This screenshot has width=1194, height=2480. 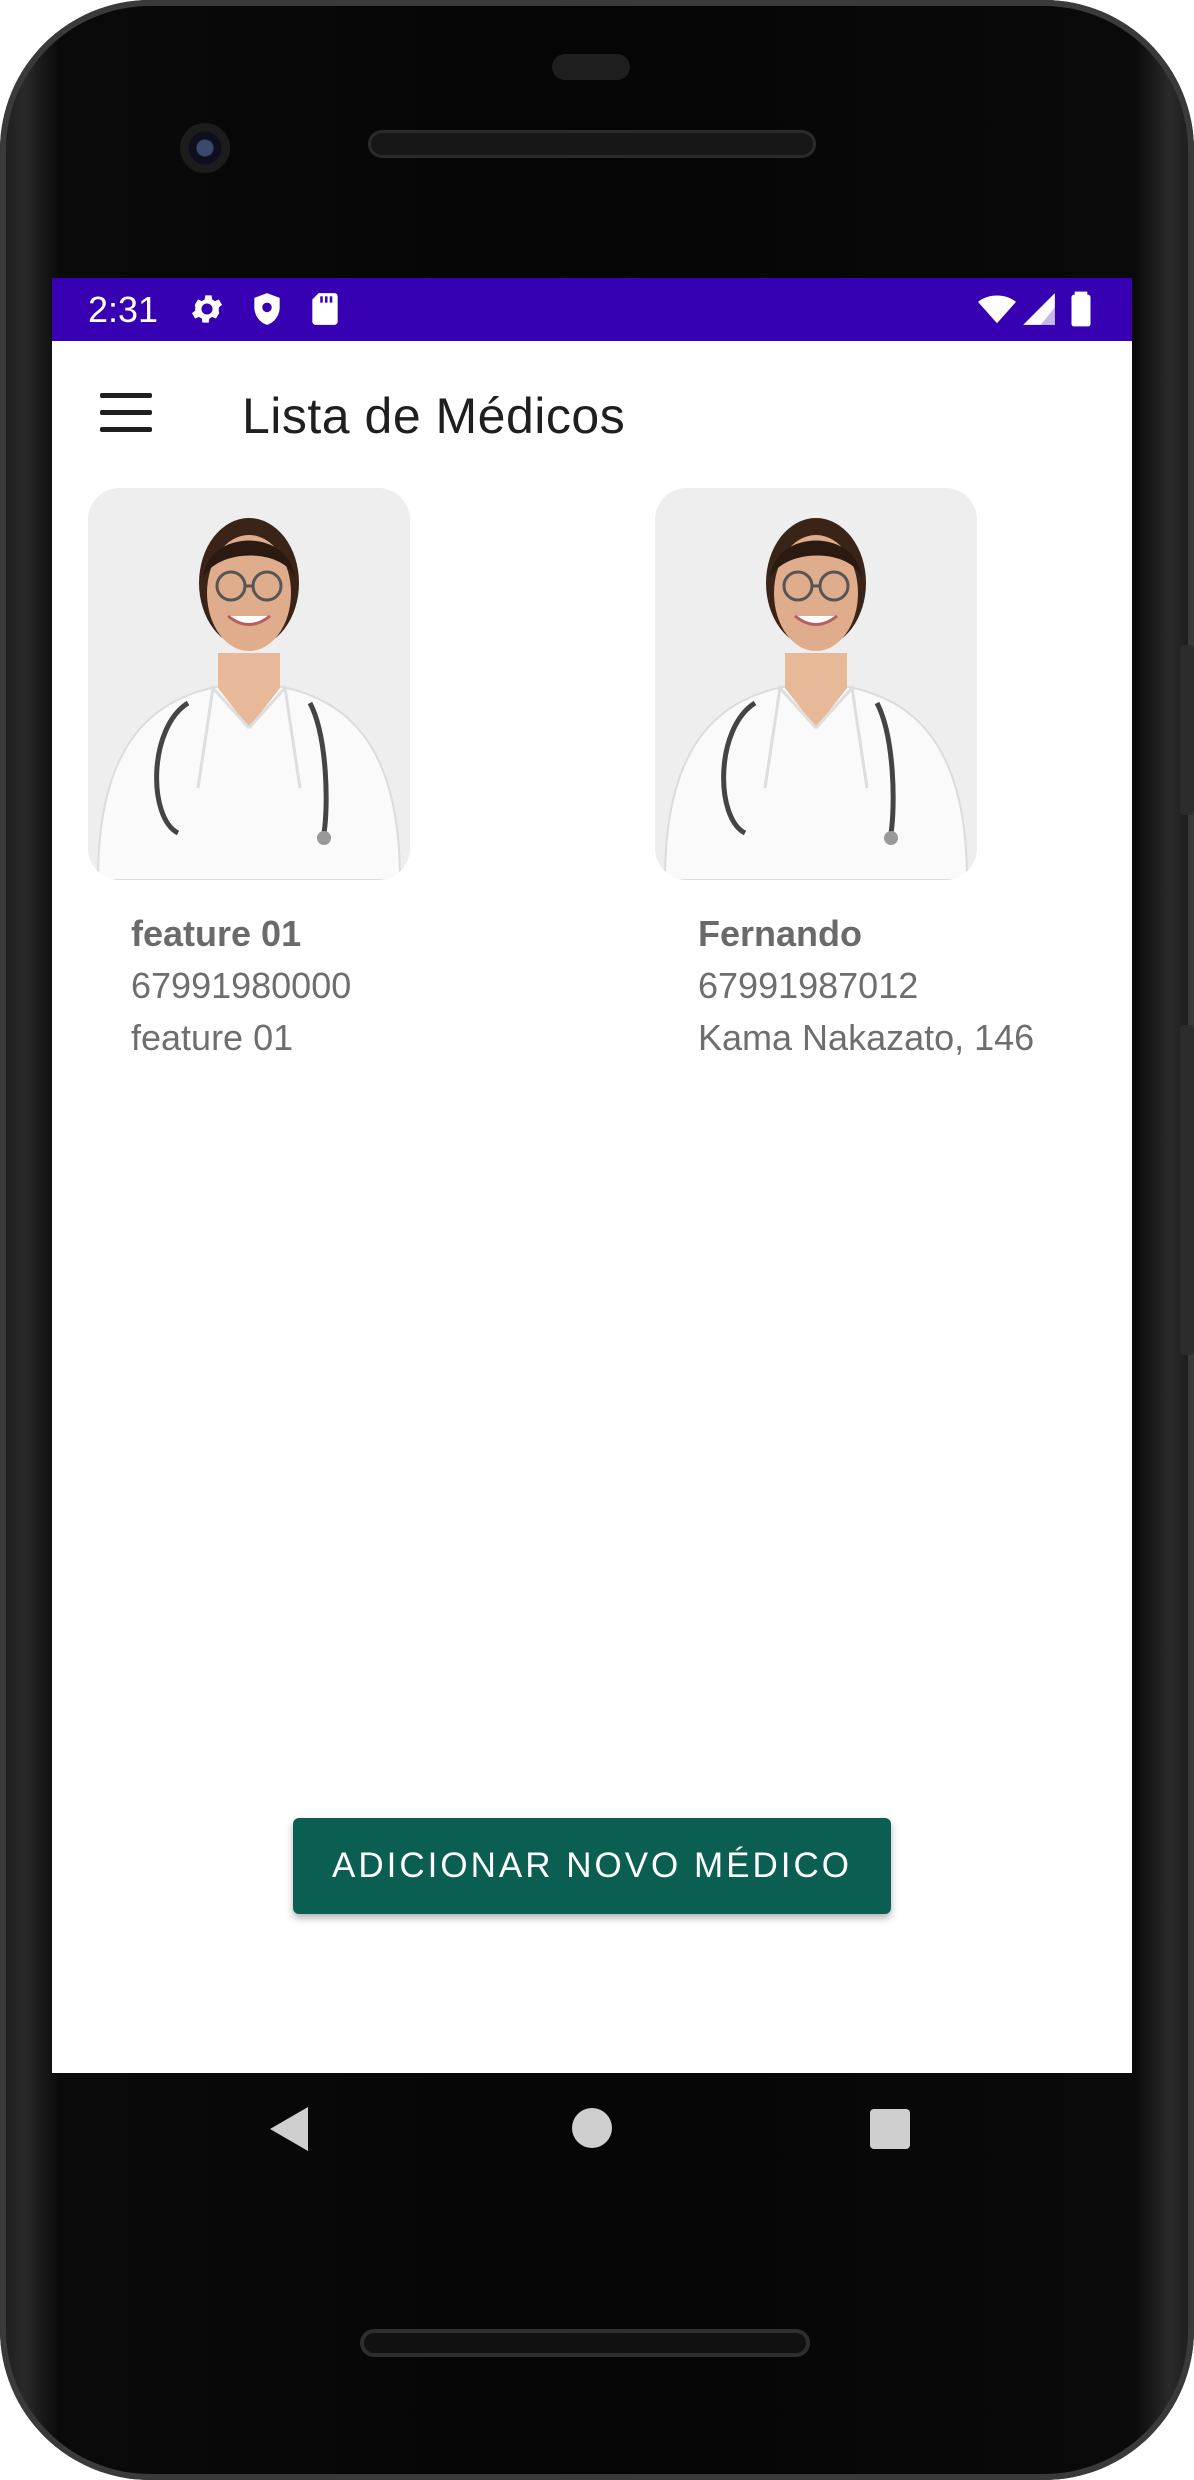 I want to click on power-button, so click(x=1187, y=730).